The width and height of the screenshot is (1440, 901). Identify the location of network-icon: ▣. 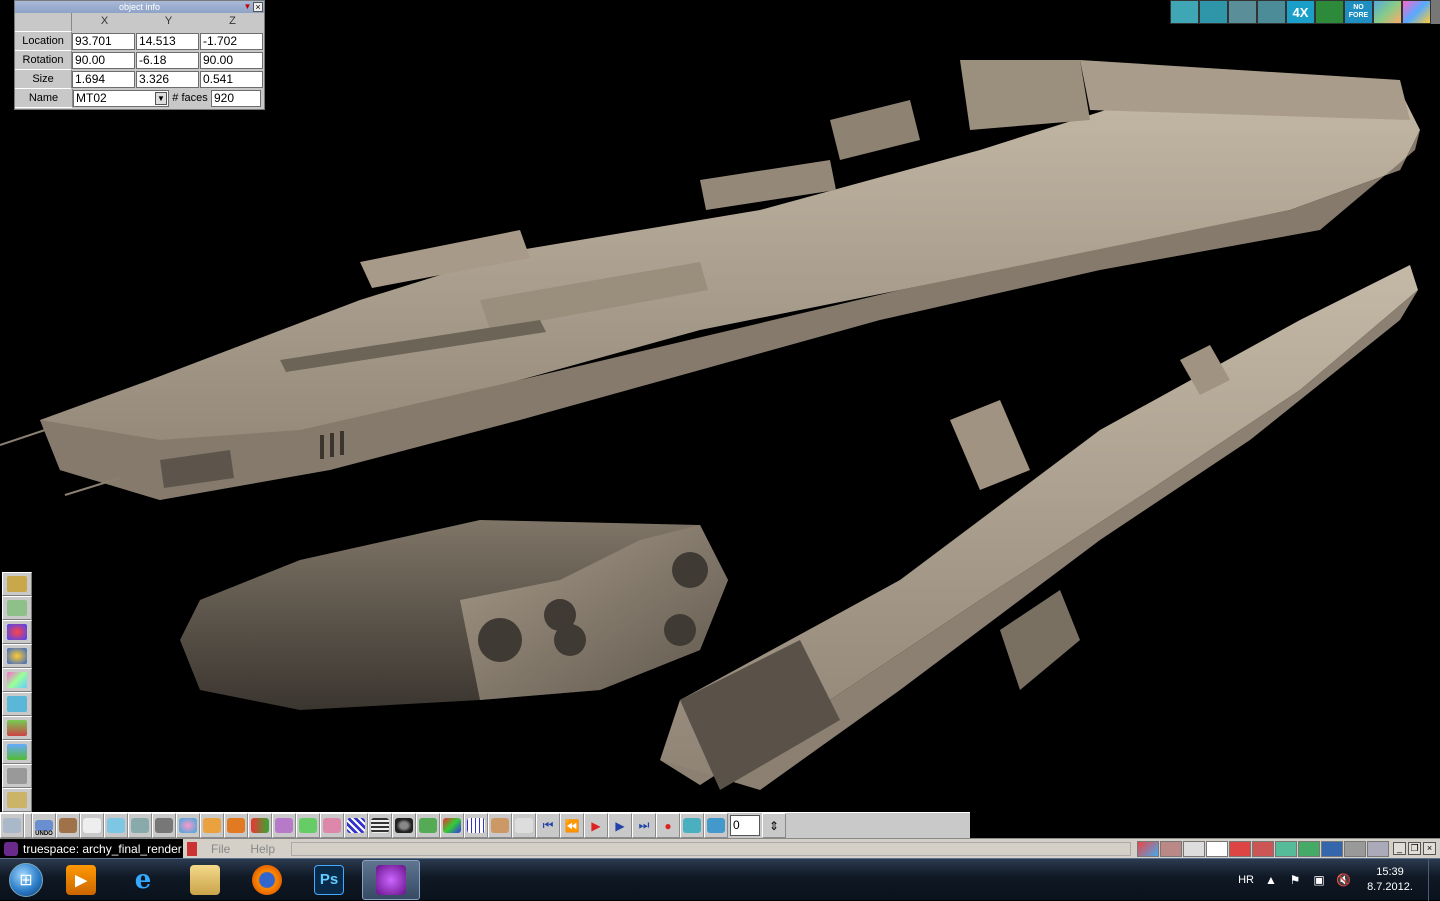
(1319, 880).